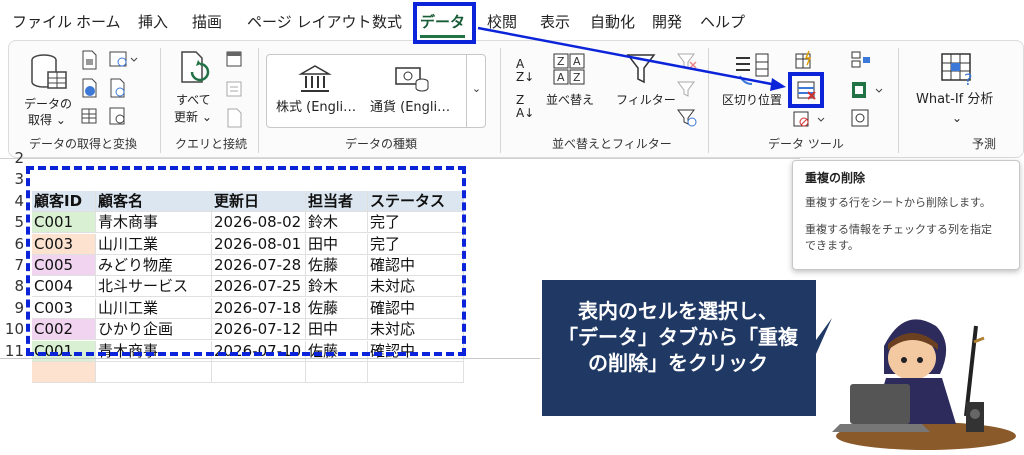 Image resolution: width=1024 pixels, height=455 pixels. I want to click on row-header: 5, so click(12, 222).